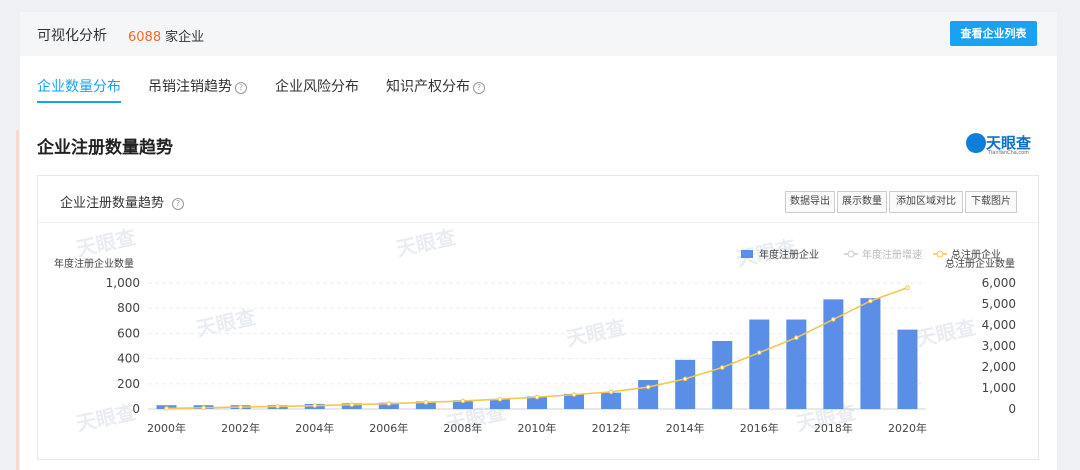 This screenshot has height=470, width=1080. What do you see at coordinates (993, 33) in the screenshot?
I see `view-company-list-button: 查看企业列表` at bounding box center [993, 33].